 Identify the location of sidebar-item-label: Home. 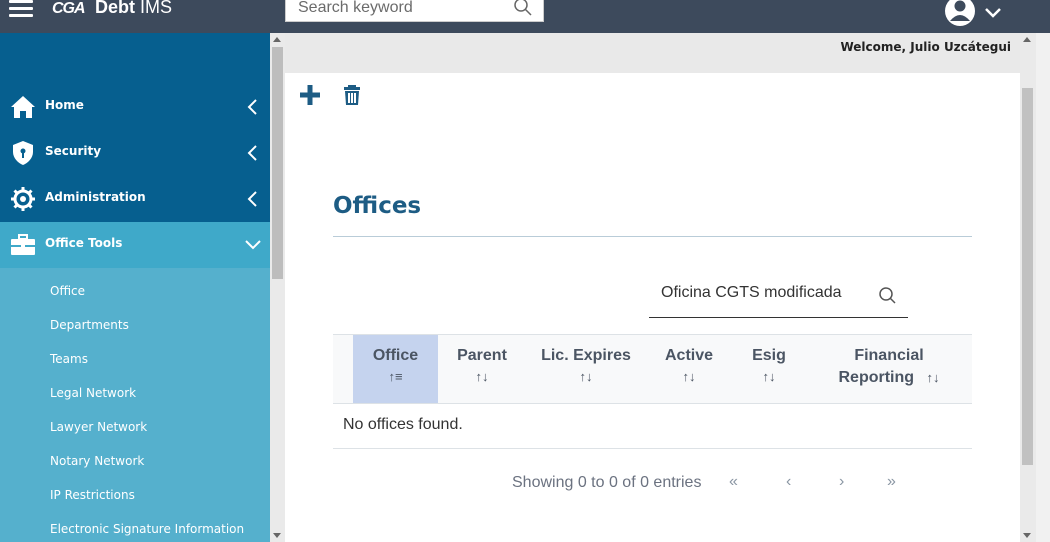
(64, 105).